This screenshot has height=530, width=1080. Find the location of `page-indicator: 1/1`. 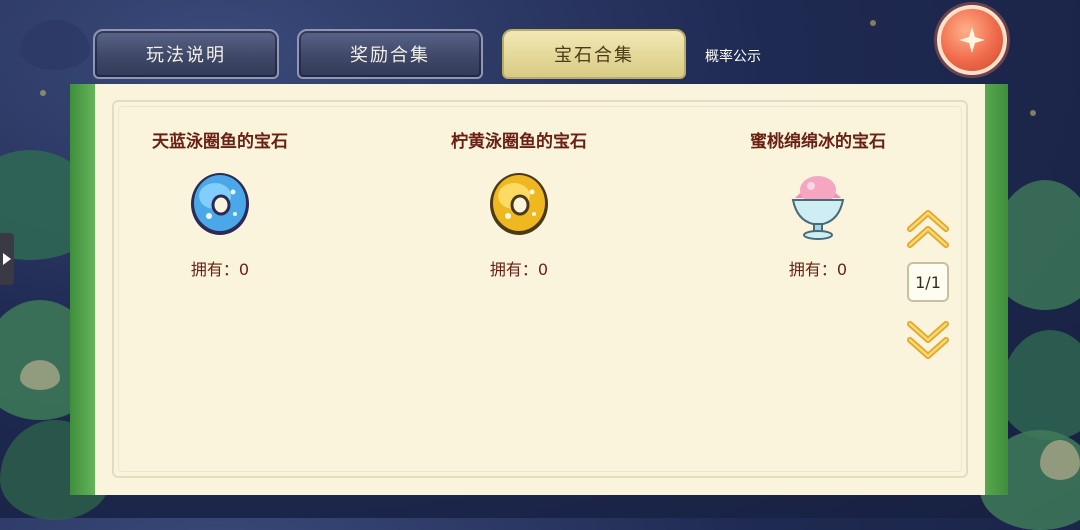

page-indicator: 1/1 is located at coordinates (928, 282).